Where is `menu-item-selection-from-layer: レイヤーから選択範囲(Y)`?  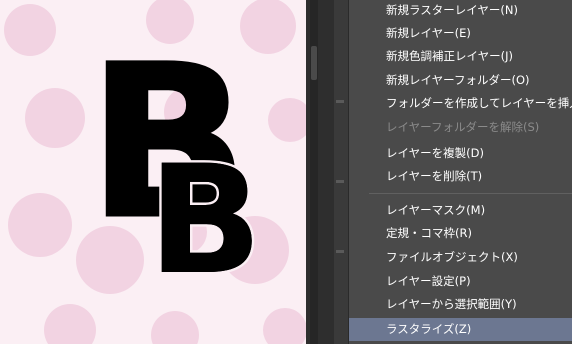
menu-item-selection-from-layer: レイヤーから選択範囲(Y) is located at coordinates (460, 304).